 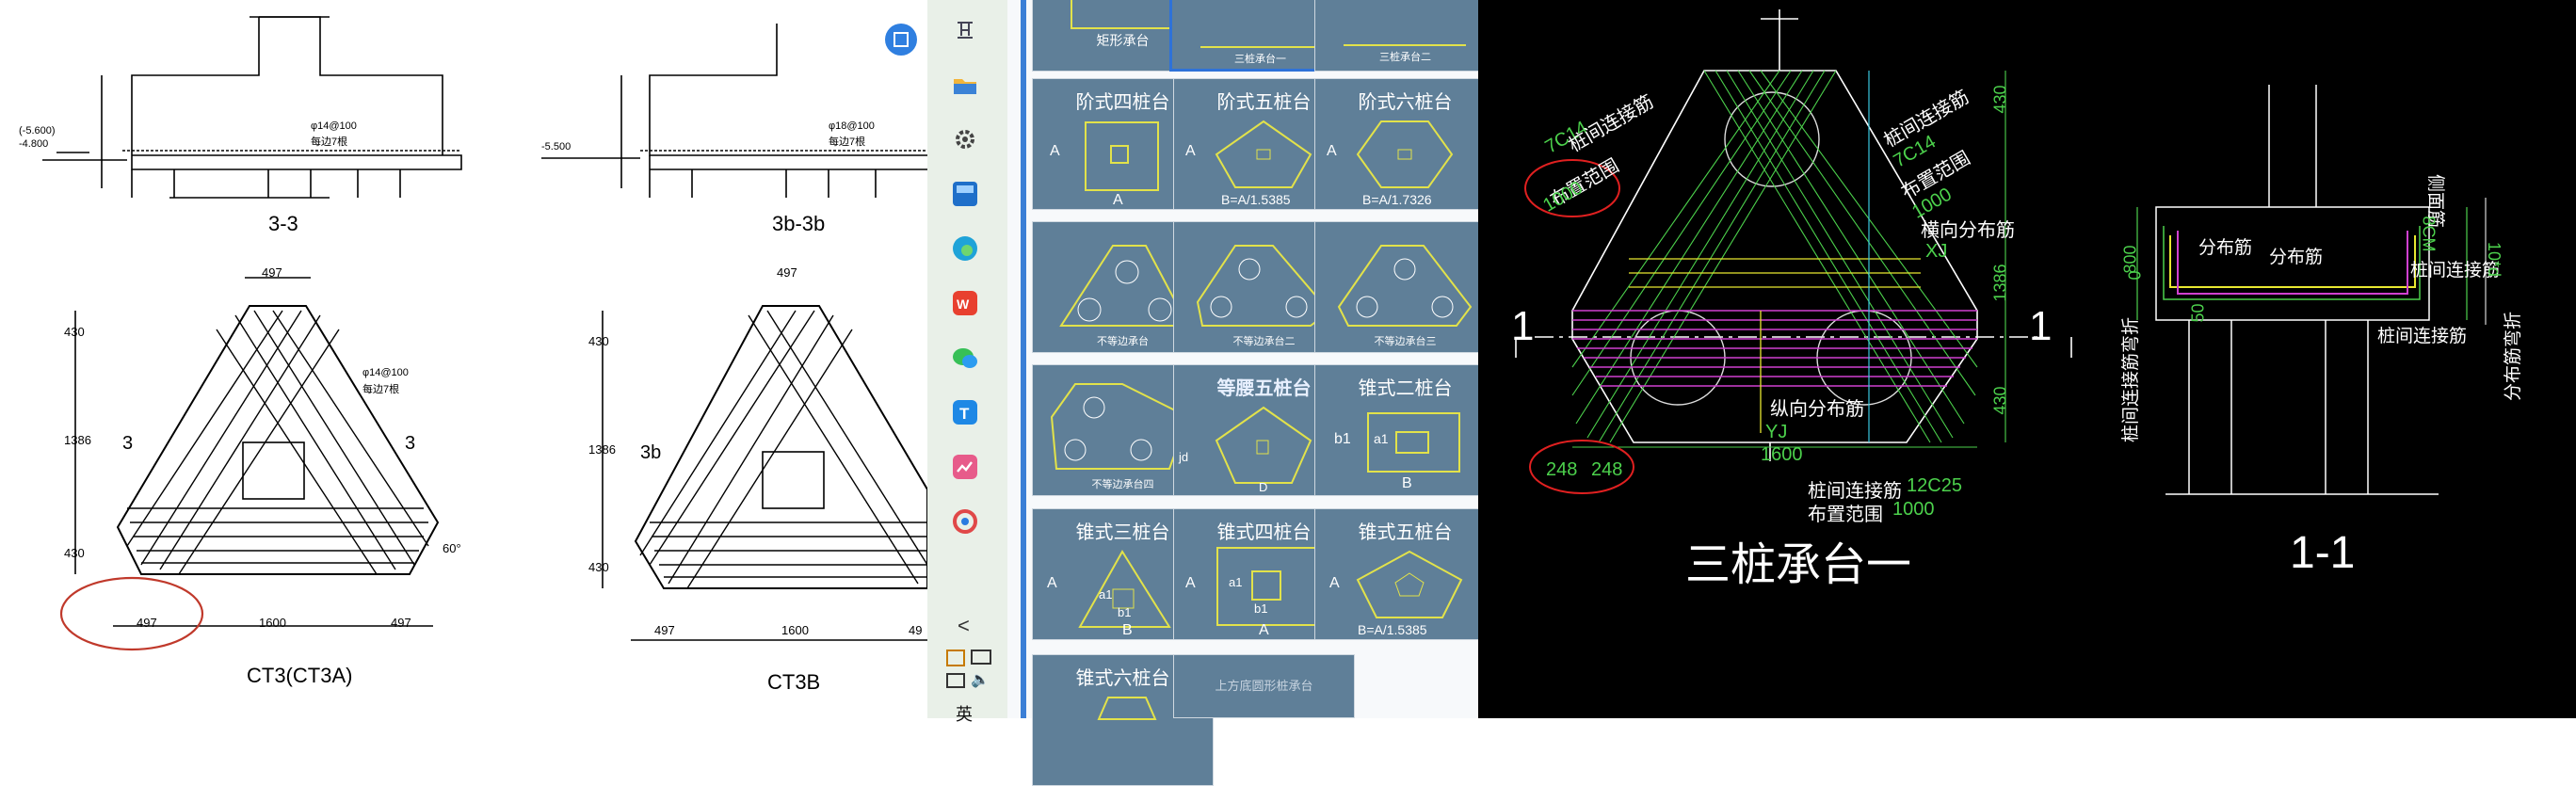 I want to click on plan-title: 三桩承台一, so click(x=1798, y=565).